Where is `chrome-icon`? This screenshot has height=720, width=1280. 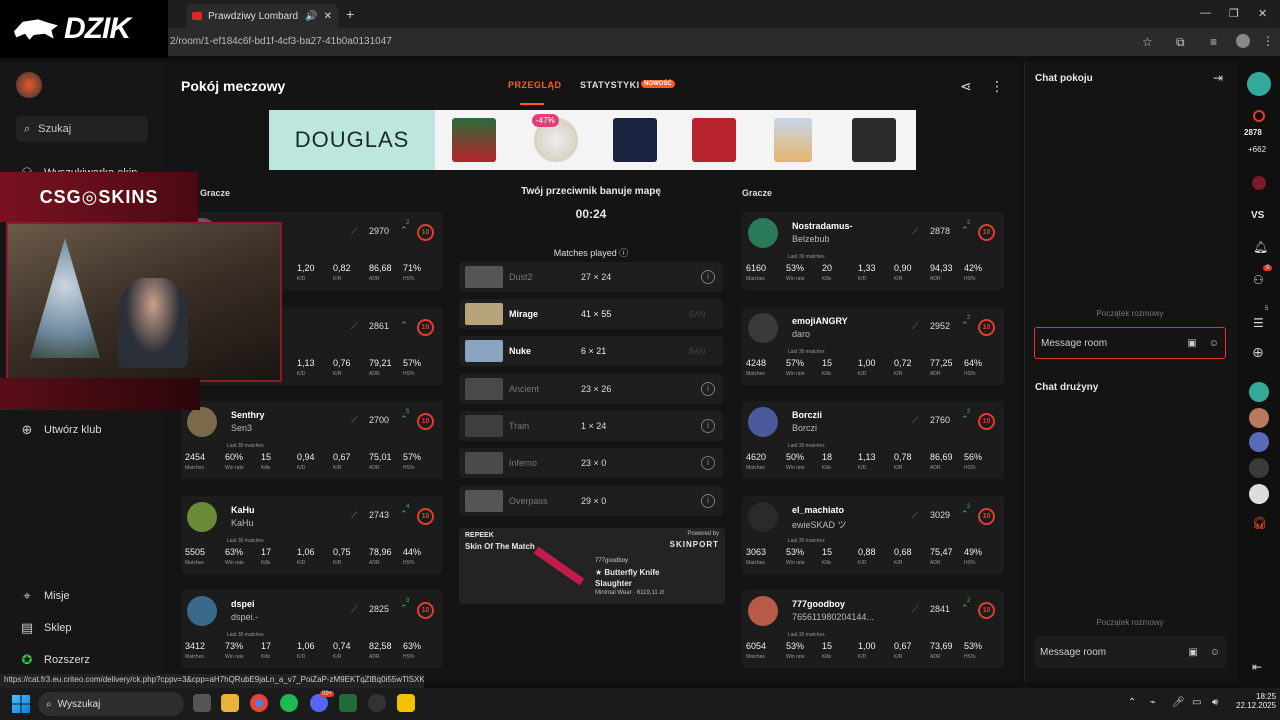
chrome-icon is located at coordinates (259, 703).